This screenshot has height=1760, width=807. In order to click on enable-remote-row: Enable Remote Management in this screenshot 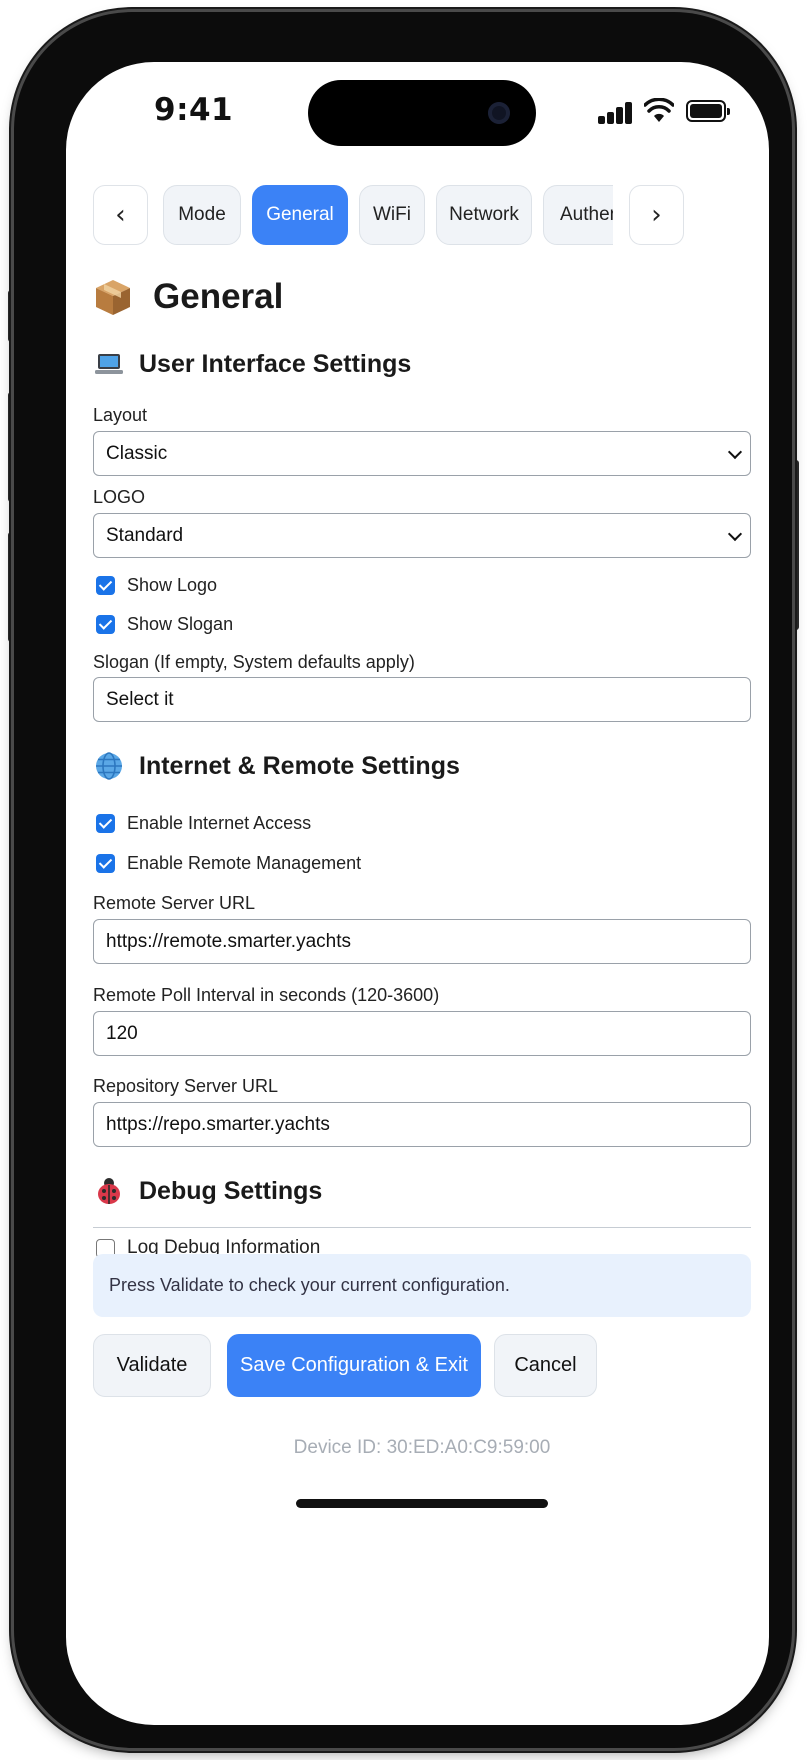, I will do `click(228, 863)`.